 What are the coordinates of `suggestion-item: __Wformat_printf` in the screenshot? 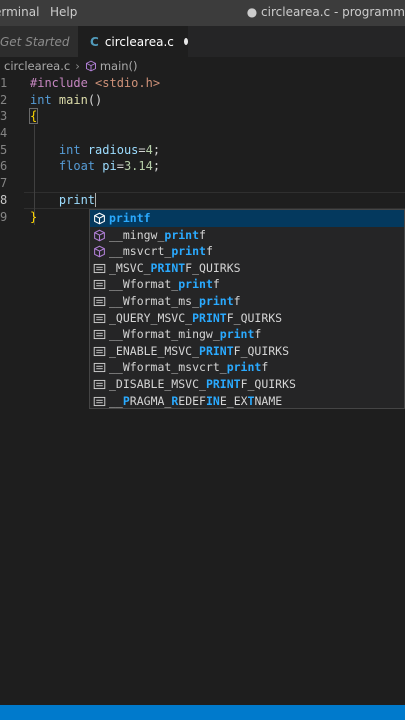 It's located at (247, 284).